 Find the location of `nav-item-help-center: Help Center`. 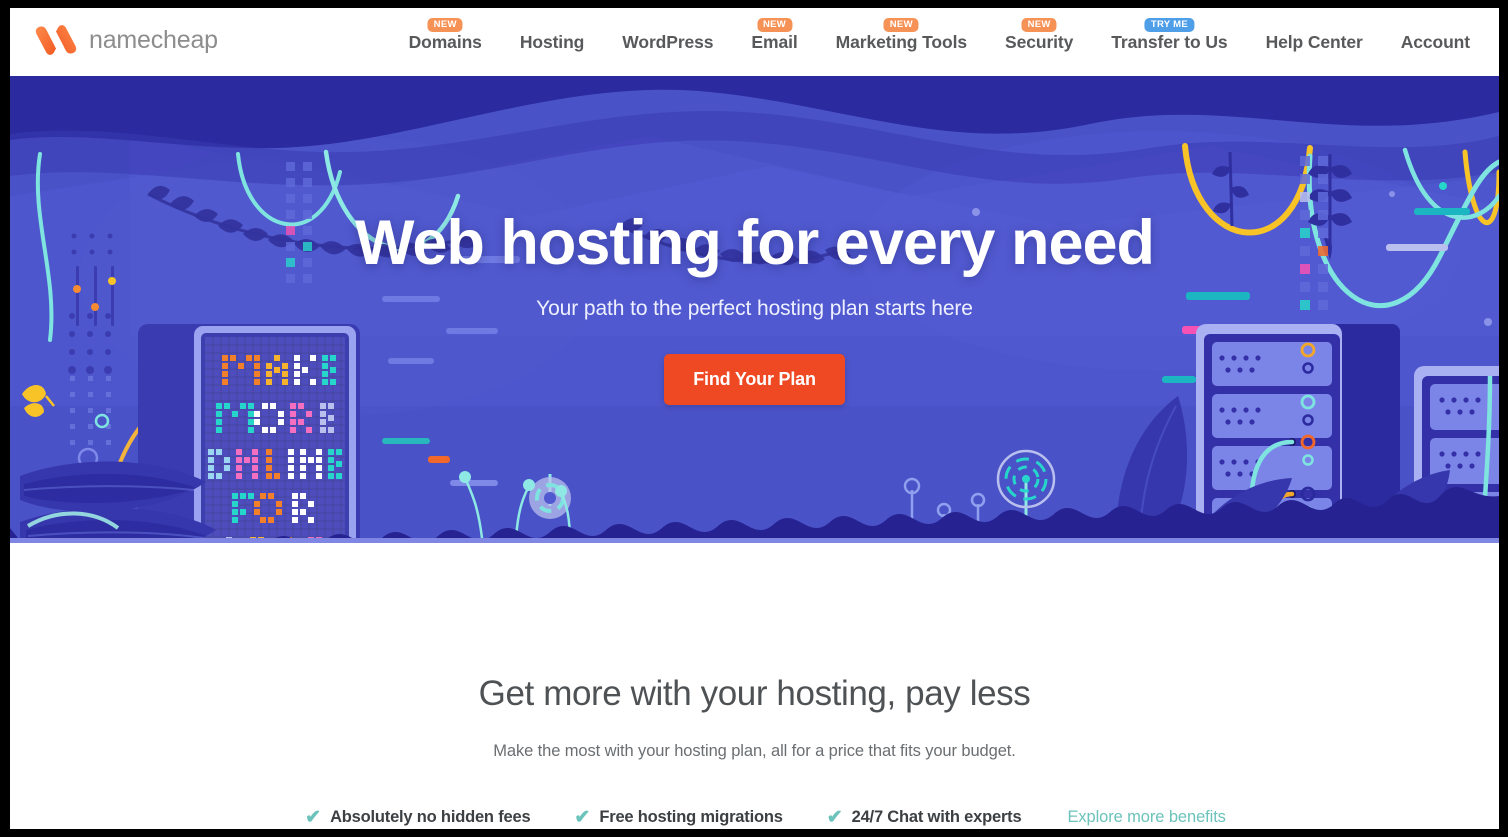

nav-item-help-center: Help Center is located at coordinates (1314, 42).